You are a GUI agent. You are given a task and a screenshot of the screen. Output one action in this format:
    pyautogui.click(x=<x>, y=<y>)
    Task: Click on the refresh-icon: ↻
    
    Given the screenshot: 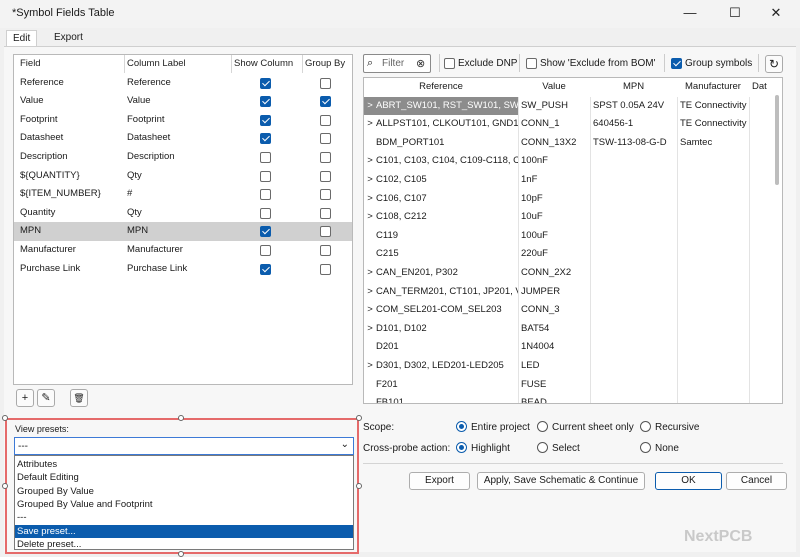 What is the action you would take?
    pyautogui.click(x=774, y=64)
    